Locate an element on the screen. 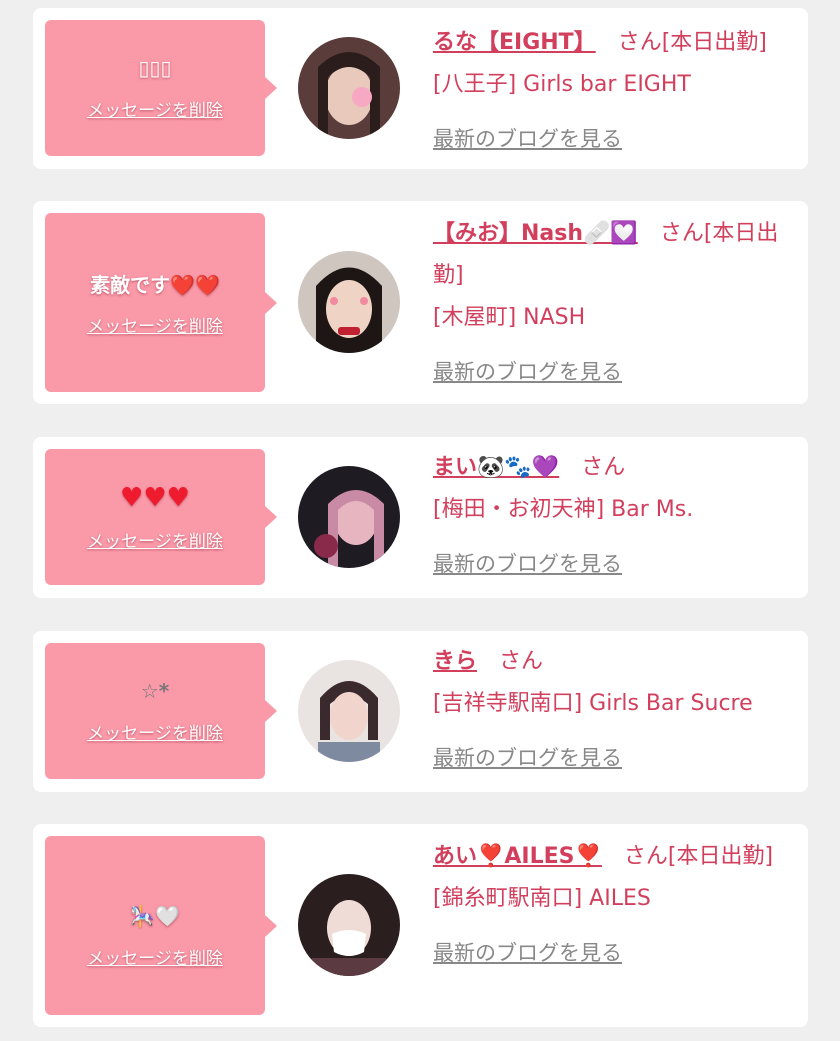 The height and width of the screenshot is (1041, 840). shop-label: [錦糸町駅南口] AILES is located at coordinates (542, 898).